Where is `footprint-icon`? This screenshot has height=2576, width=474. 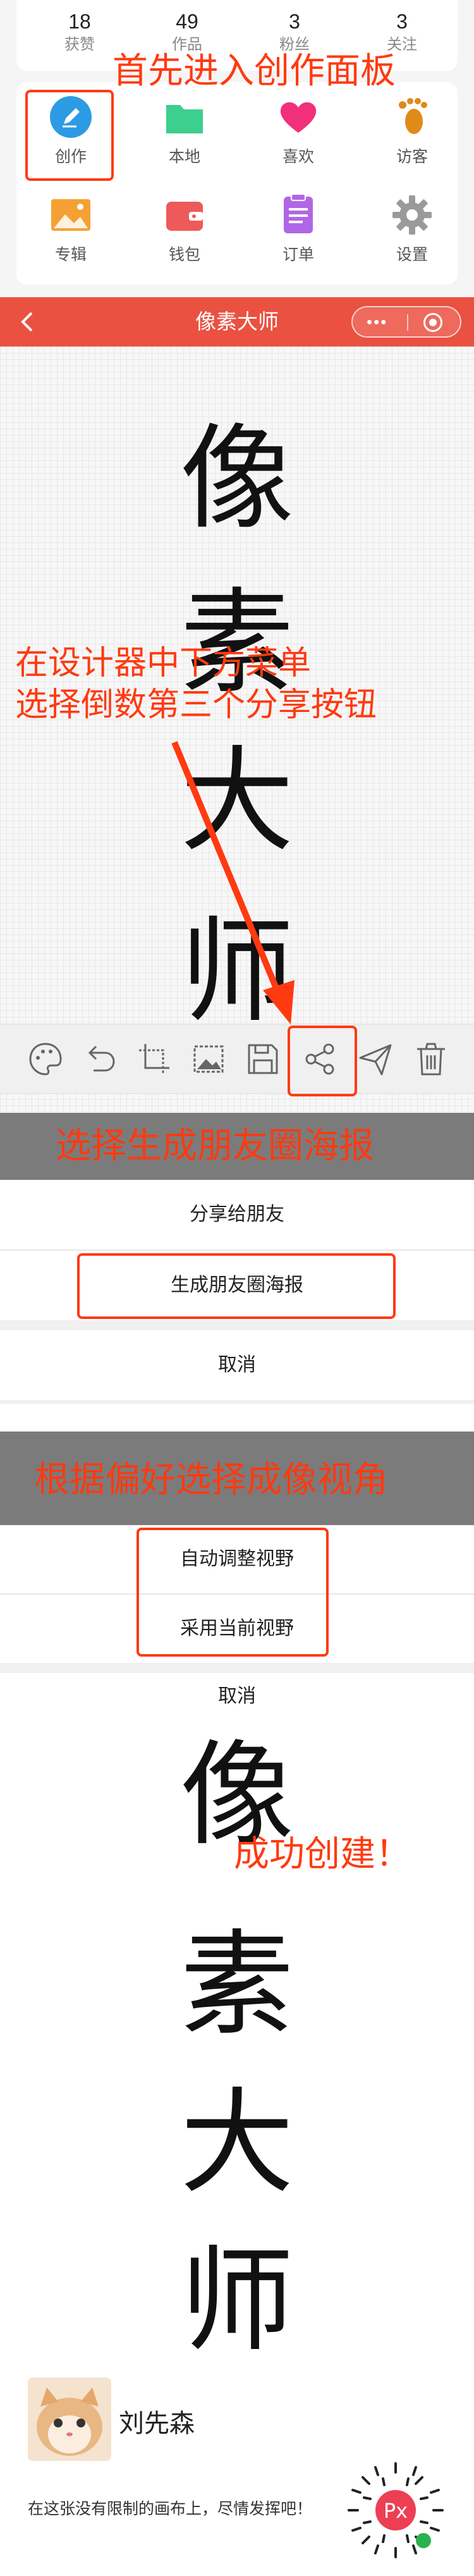 footprint-icon is located at coordinates (412, 117).